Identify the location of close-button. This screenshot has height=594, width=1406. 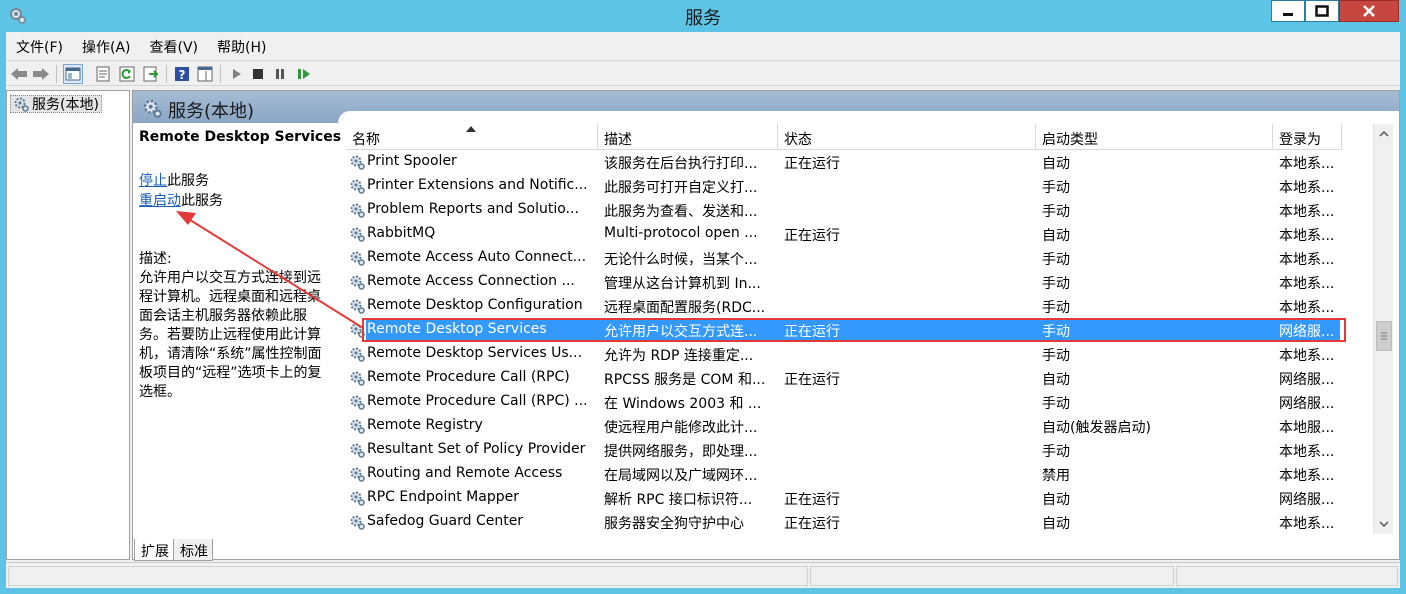
(1369, 11).